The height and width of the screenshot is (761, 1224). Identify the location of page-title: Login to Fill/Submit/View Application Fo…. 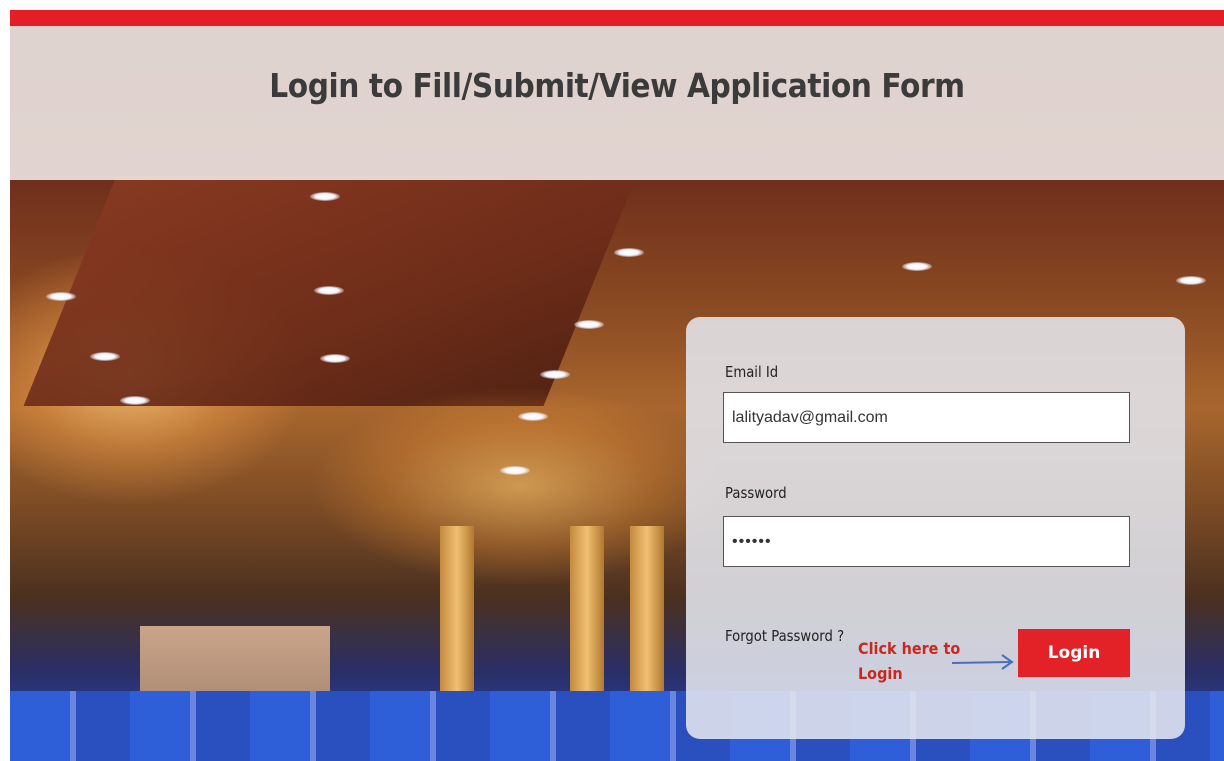
(617, 85).